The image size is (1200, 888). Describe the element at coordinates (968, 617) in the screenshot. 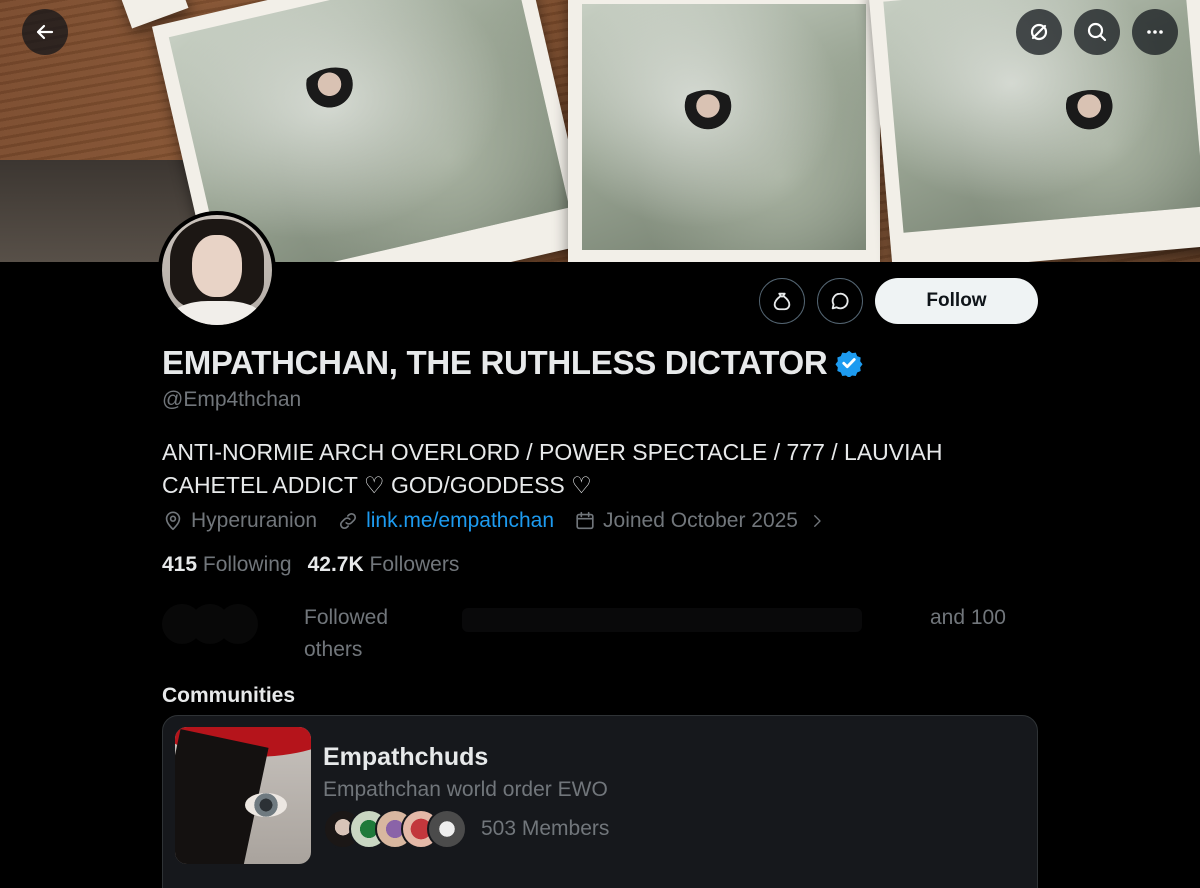

I see `followed-by-suffix: and 100` at that location.